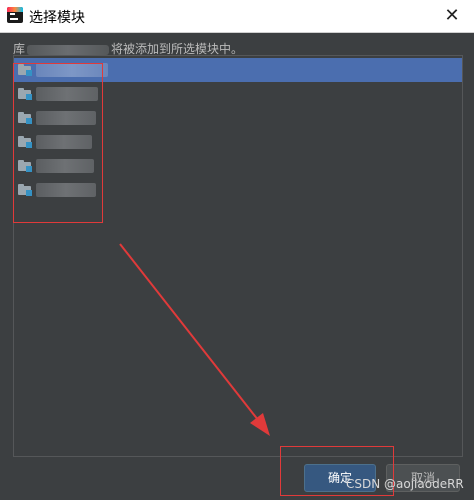  What do you see at coordinates (194, 339) in the screenshot?
I see `annotation-arrow` at bounding box center [194, 339].